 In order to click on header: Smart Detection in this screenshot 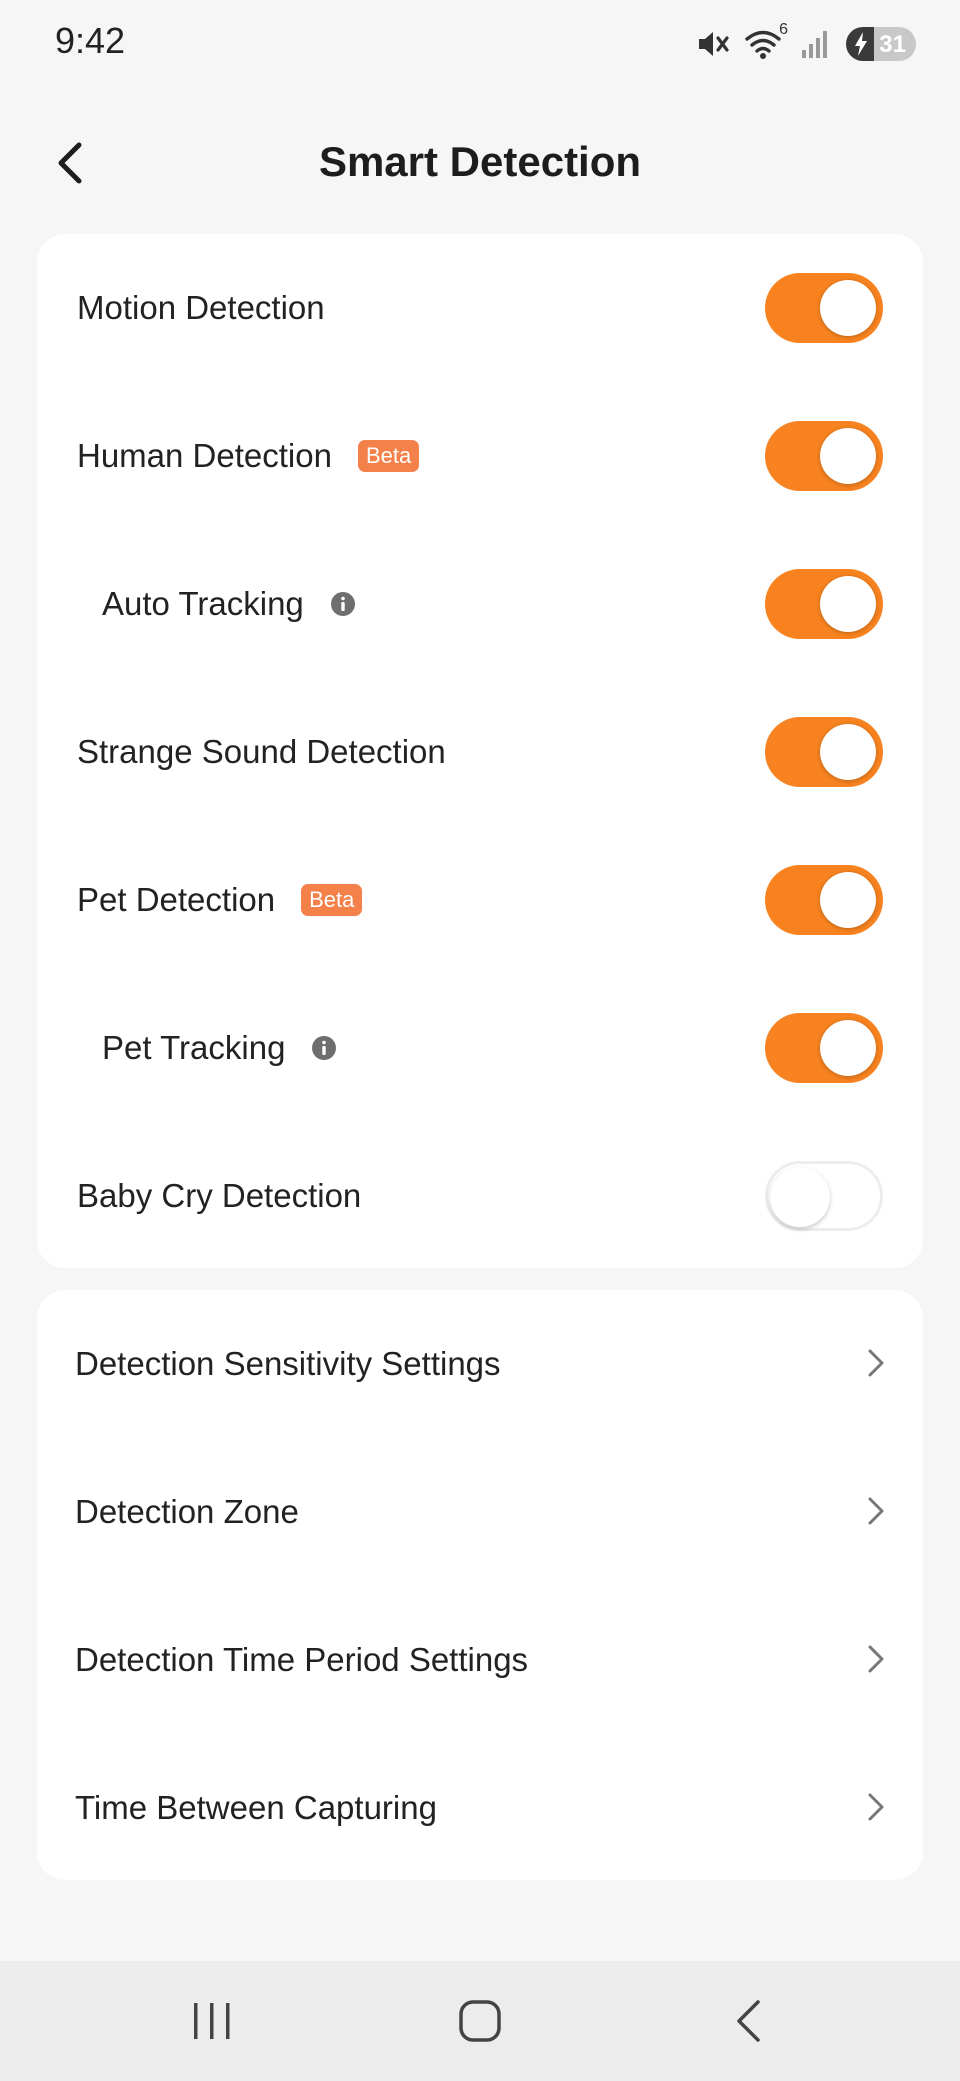, I will do `click(480, 165)`.